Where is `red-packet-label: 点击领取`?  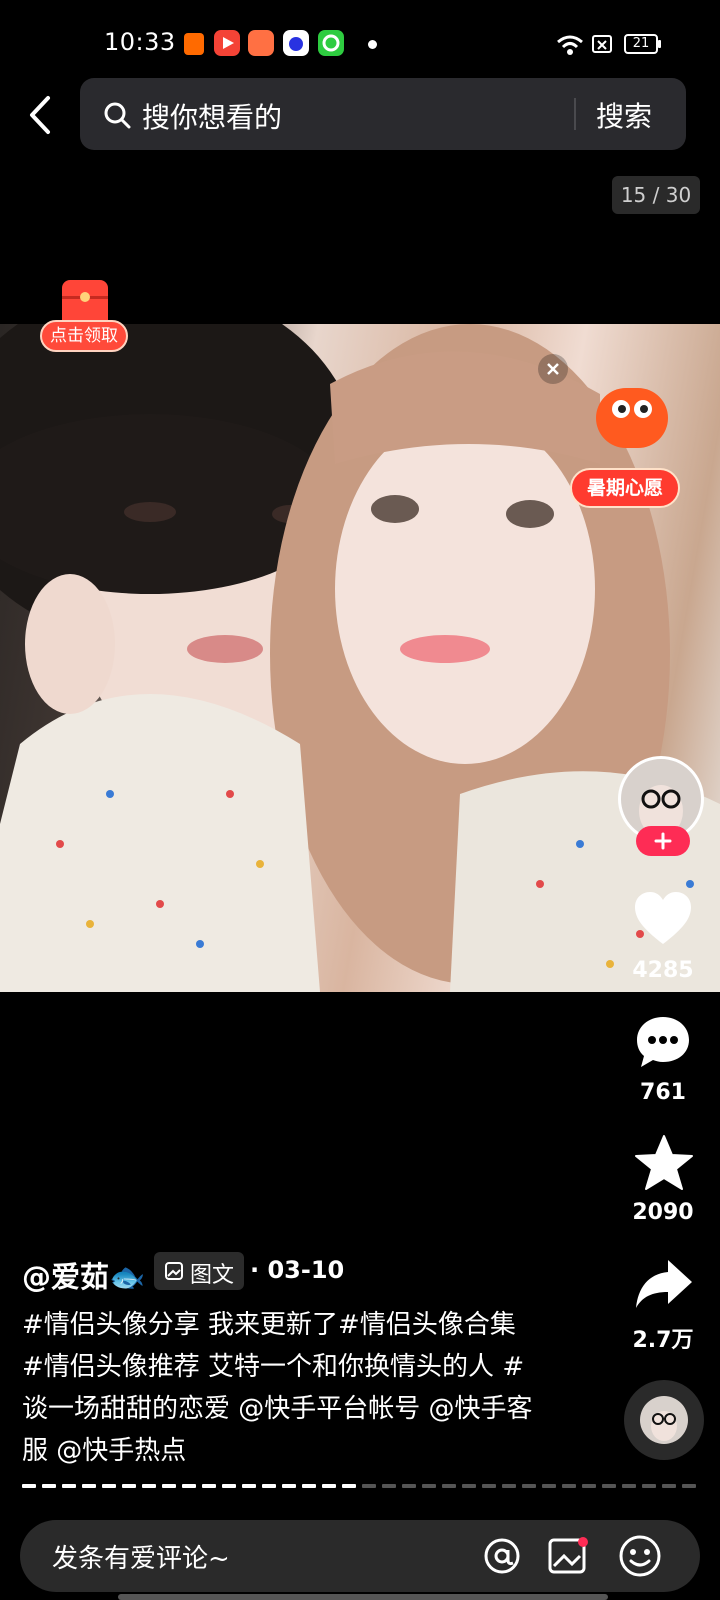 red-packet-label: 点击领取 is located at coordinates (84, 336).